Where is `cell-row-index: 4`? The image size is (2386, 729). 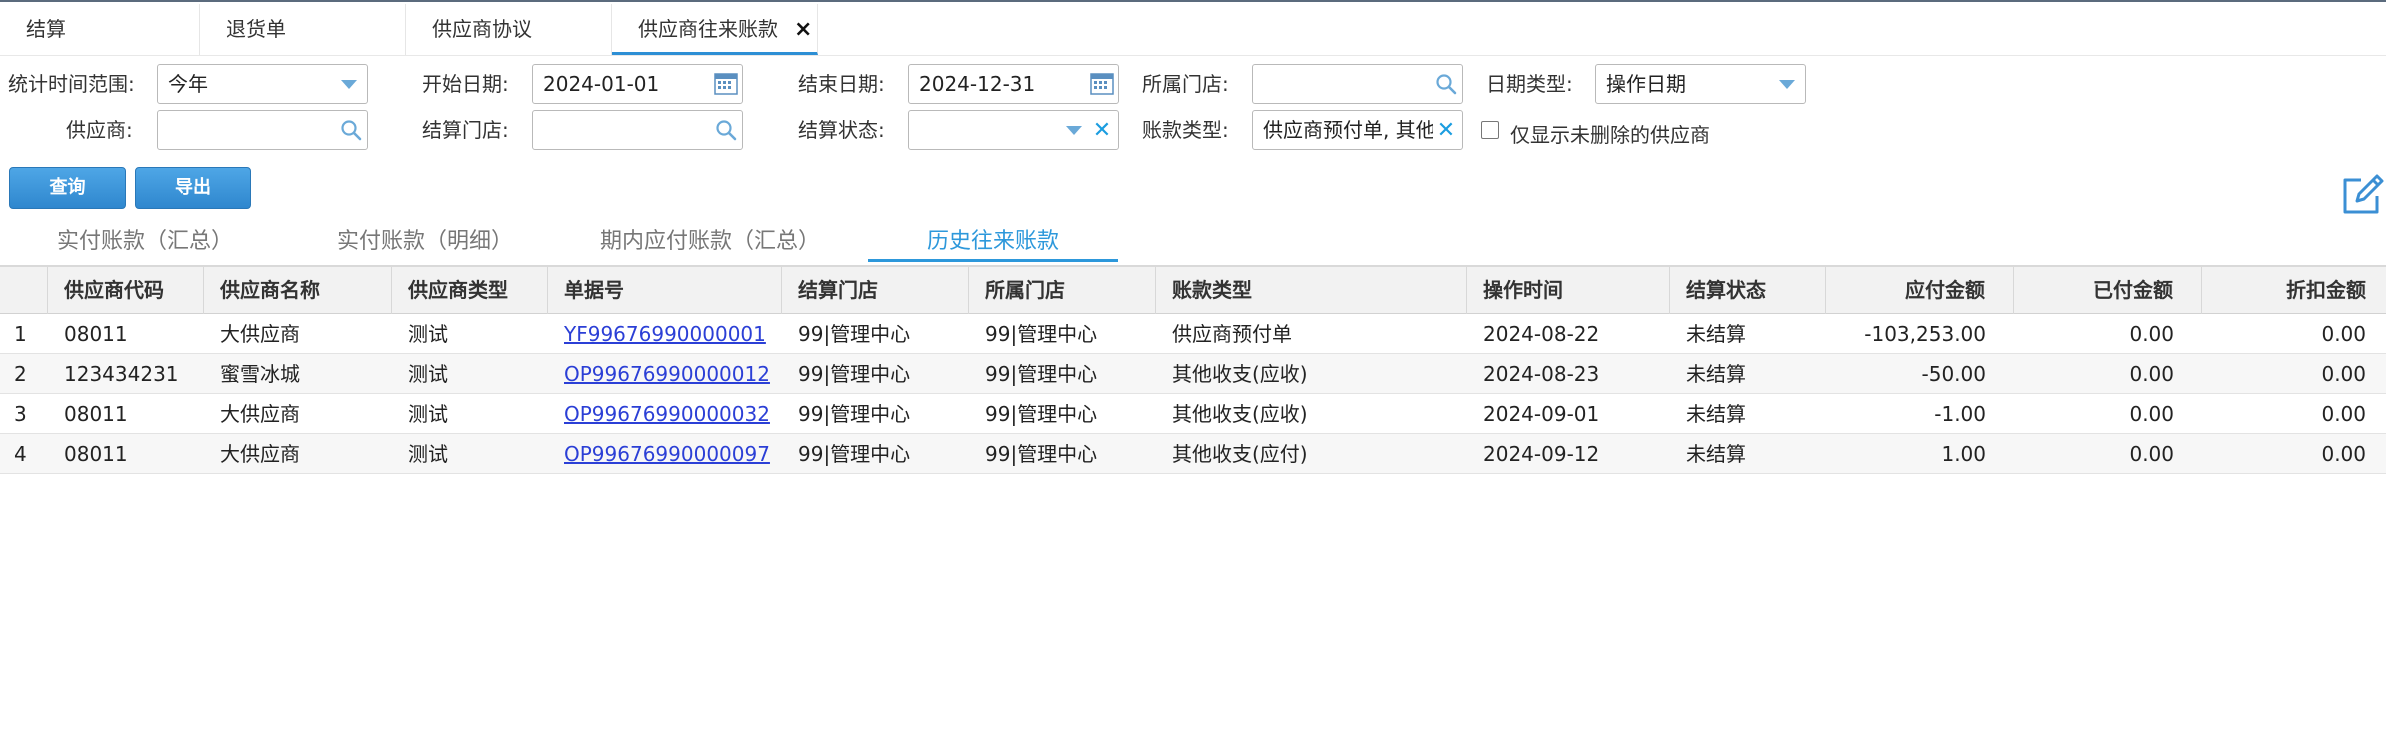
cell-row-index: 4 is located at coordinates (20, 454).